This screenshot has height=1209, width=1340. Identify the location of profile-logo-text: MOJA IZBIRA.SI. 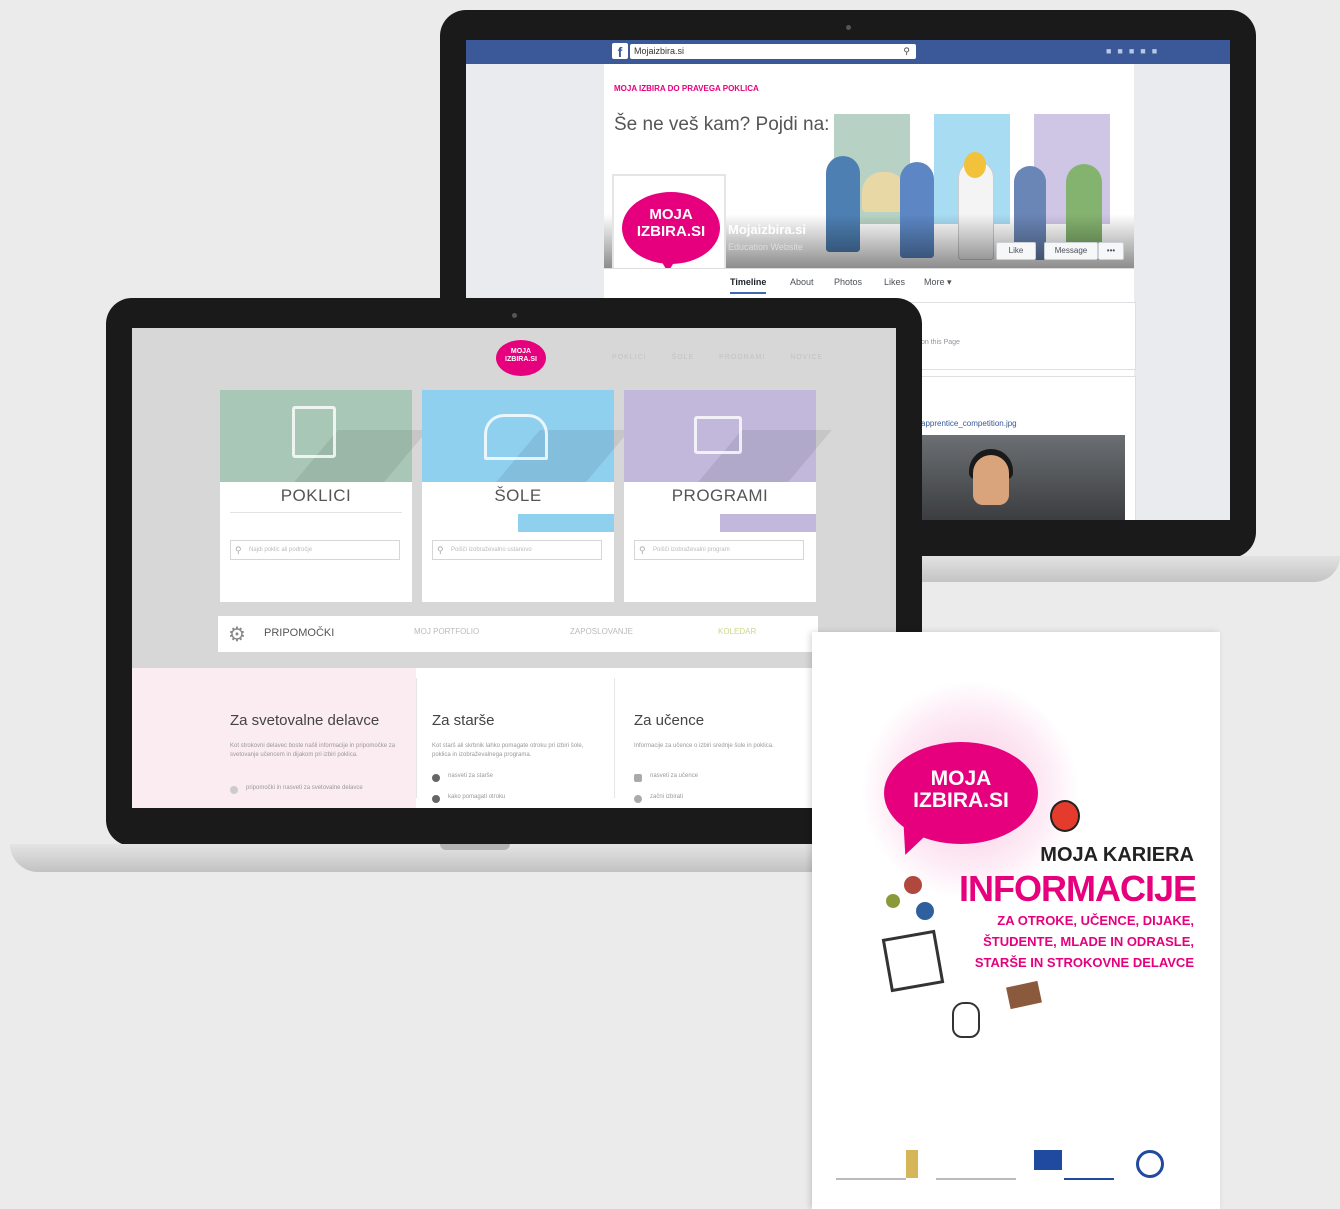
(671, 223).